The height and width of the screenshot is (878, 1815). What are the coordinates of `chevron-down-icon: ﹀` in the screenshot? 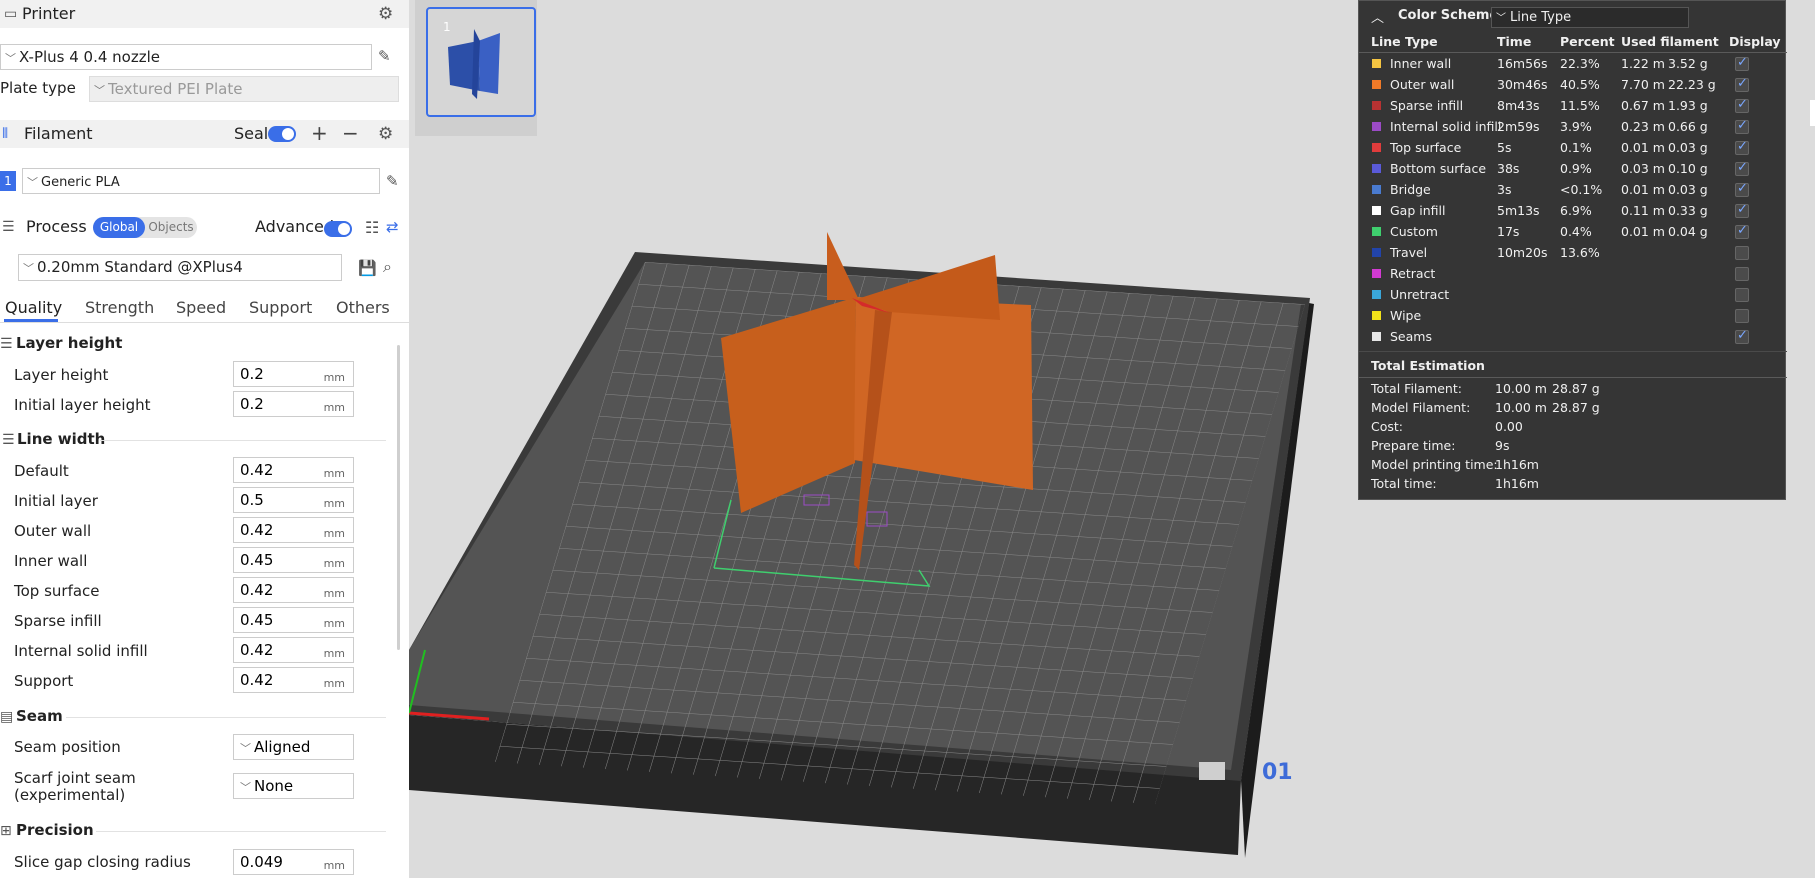 It's located at (245, 748).